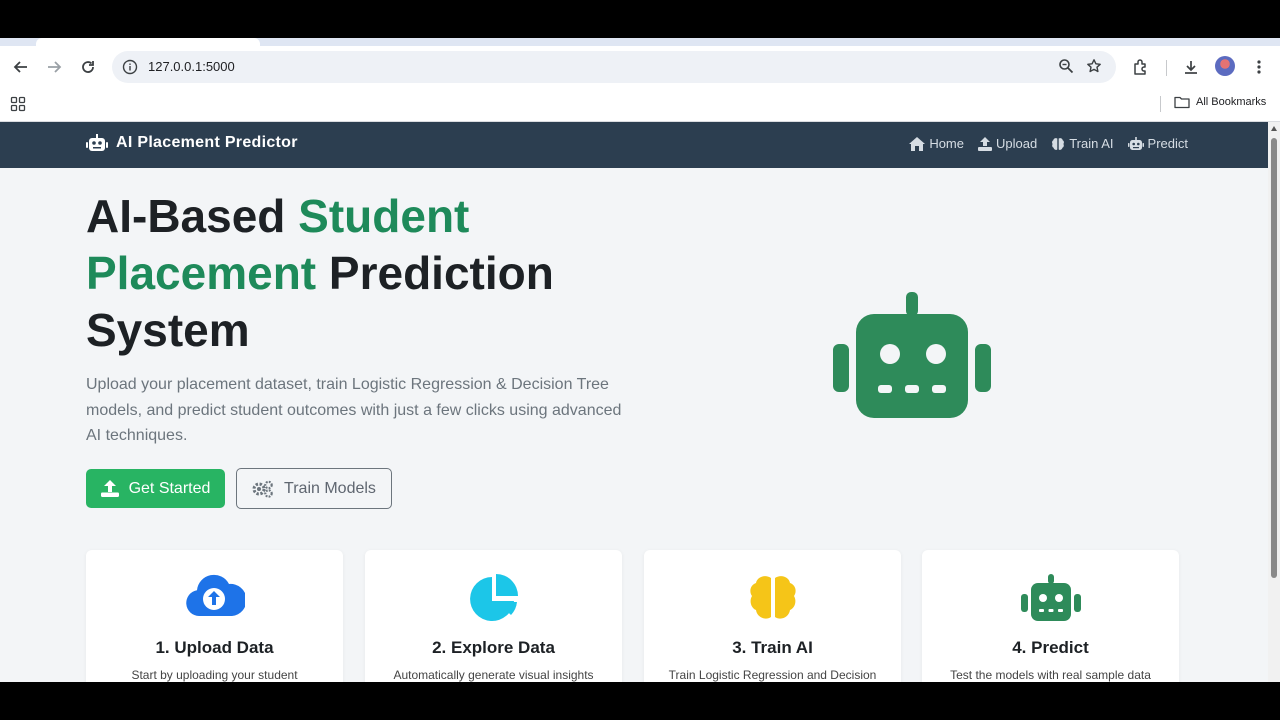 The image size is (1280, 720). Describe the element at coordinates (192, 216) in the screenshot. I see `hero-title-part1: AI-Based` at that location.